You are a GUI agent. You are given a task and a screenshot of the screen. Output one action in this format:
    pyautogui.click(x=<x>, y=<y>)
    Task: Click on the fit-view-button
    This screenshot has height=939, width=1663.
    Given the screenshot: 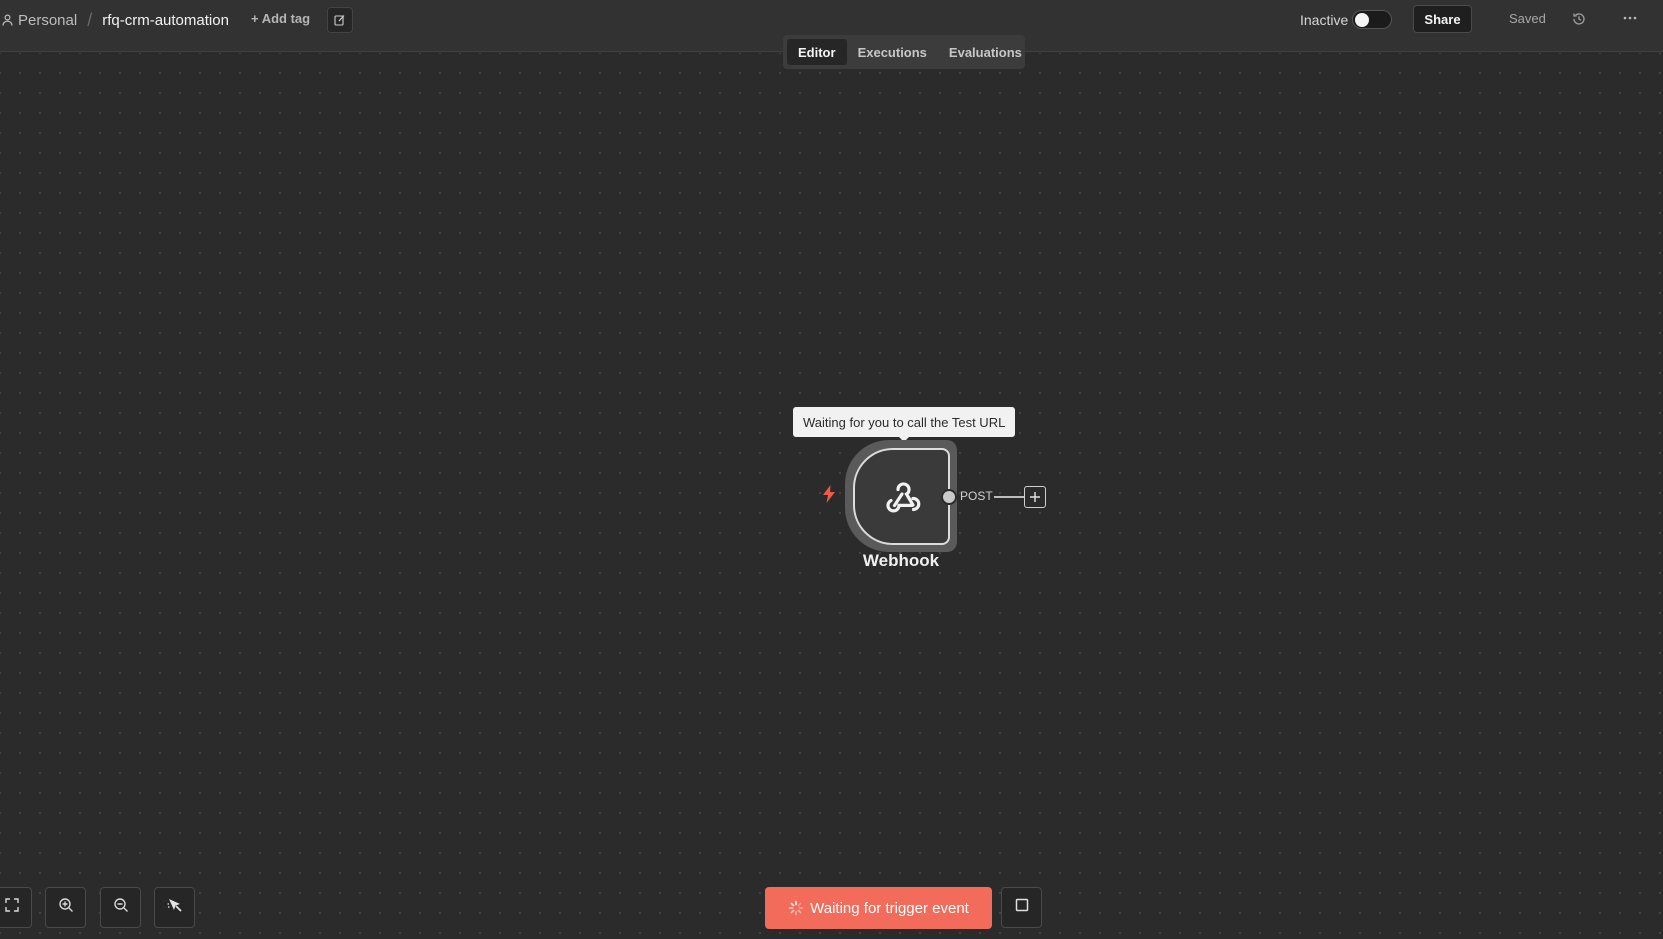 What is the action you would take?
    pyautogui.click(x=16, y=907)
    